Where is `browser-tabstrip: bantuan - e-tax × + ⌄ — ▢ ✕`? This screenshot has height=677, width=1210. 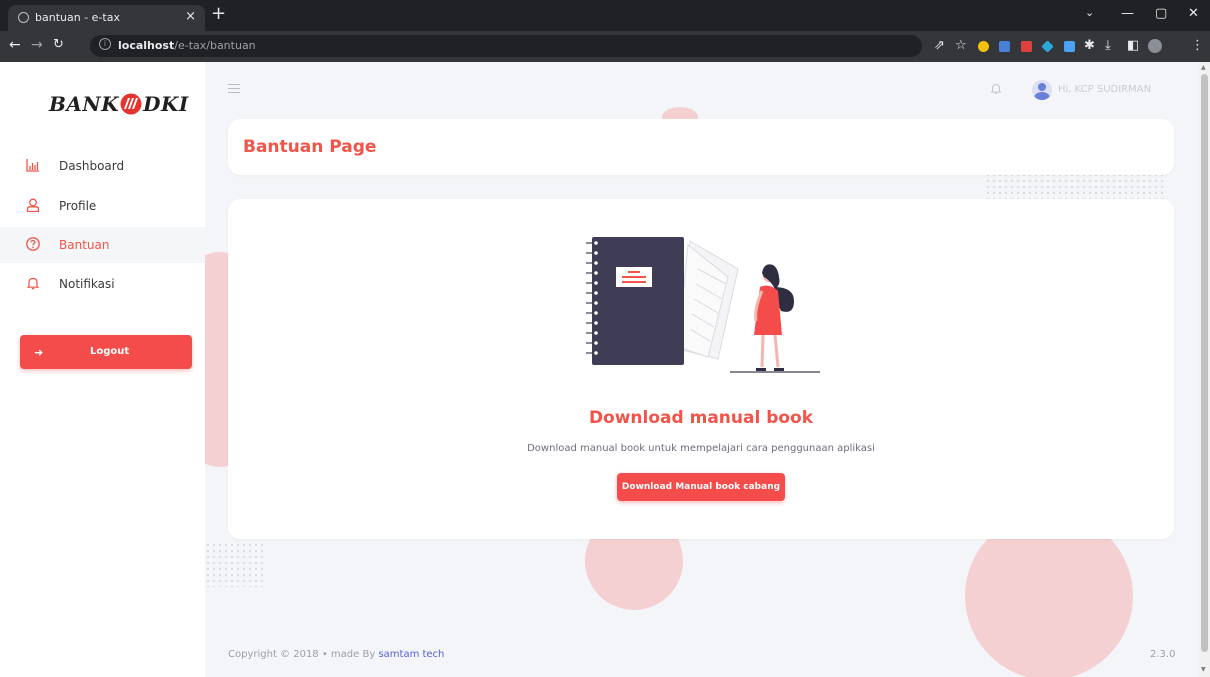 browser-tabstrip: bantuan - e-tax × + ⌄ — ▢ ✕ is located at coordinates (605, 15).